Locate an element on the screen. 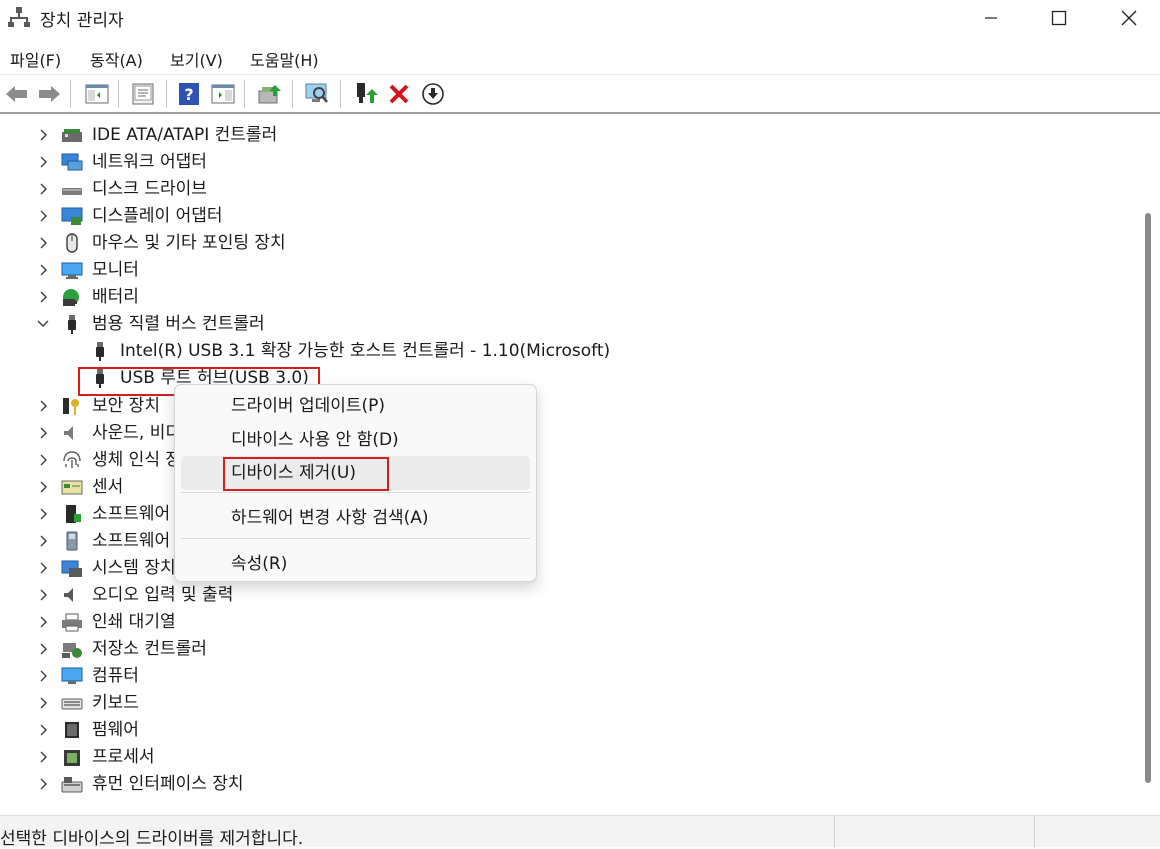  maximize-button is located at coordinates (1059, 18).